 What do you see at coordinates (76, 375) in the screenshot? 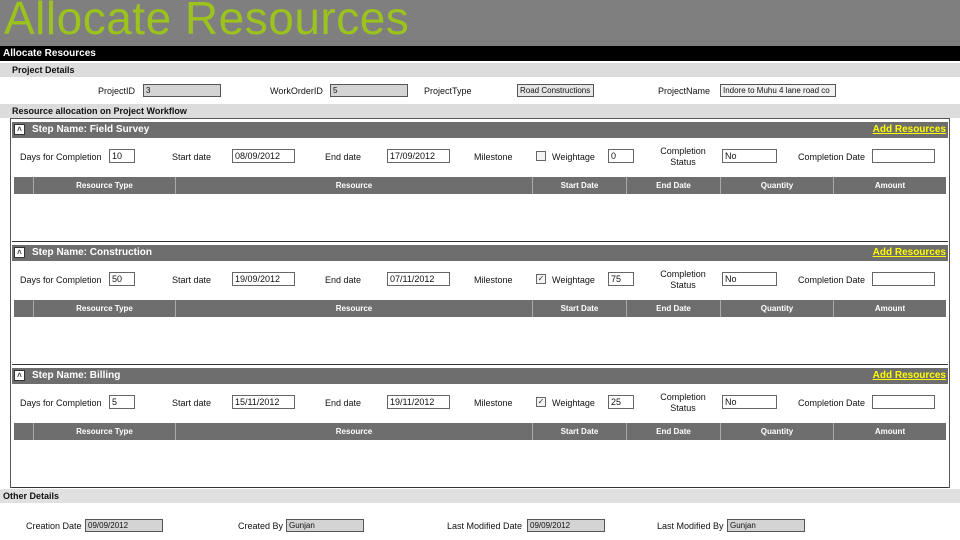
I see `step-name: Step Name: Billing` at bounding box center [76, 375].